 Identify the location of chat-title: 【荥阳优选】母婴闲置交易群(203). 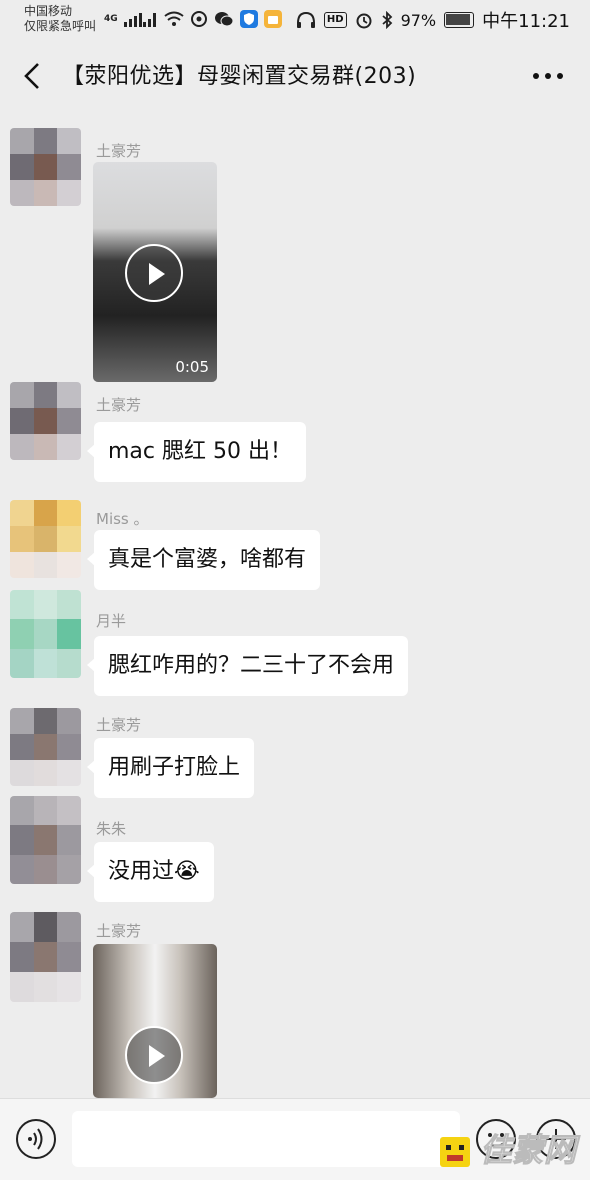
(239, 76).